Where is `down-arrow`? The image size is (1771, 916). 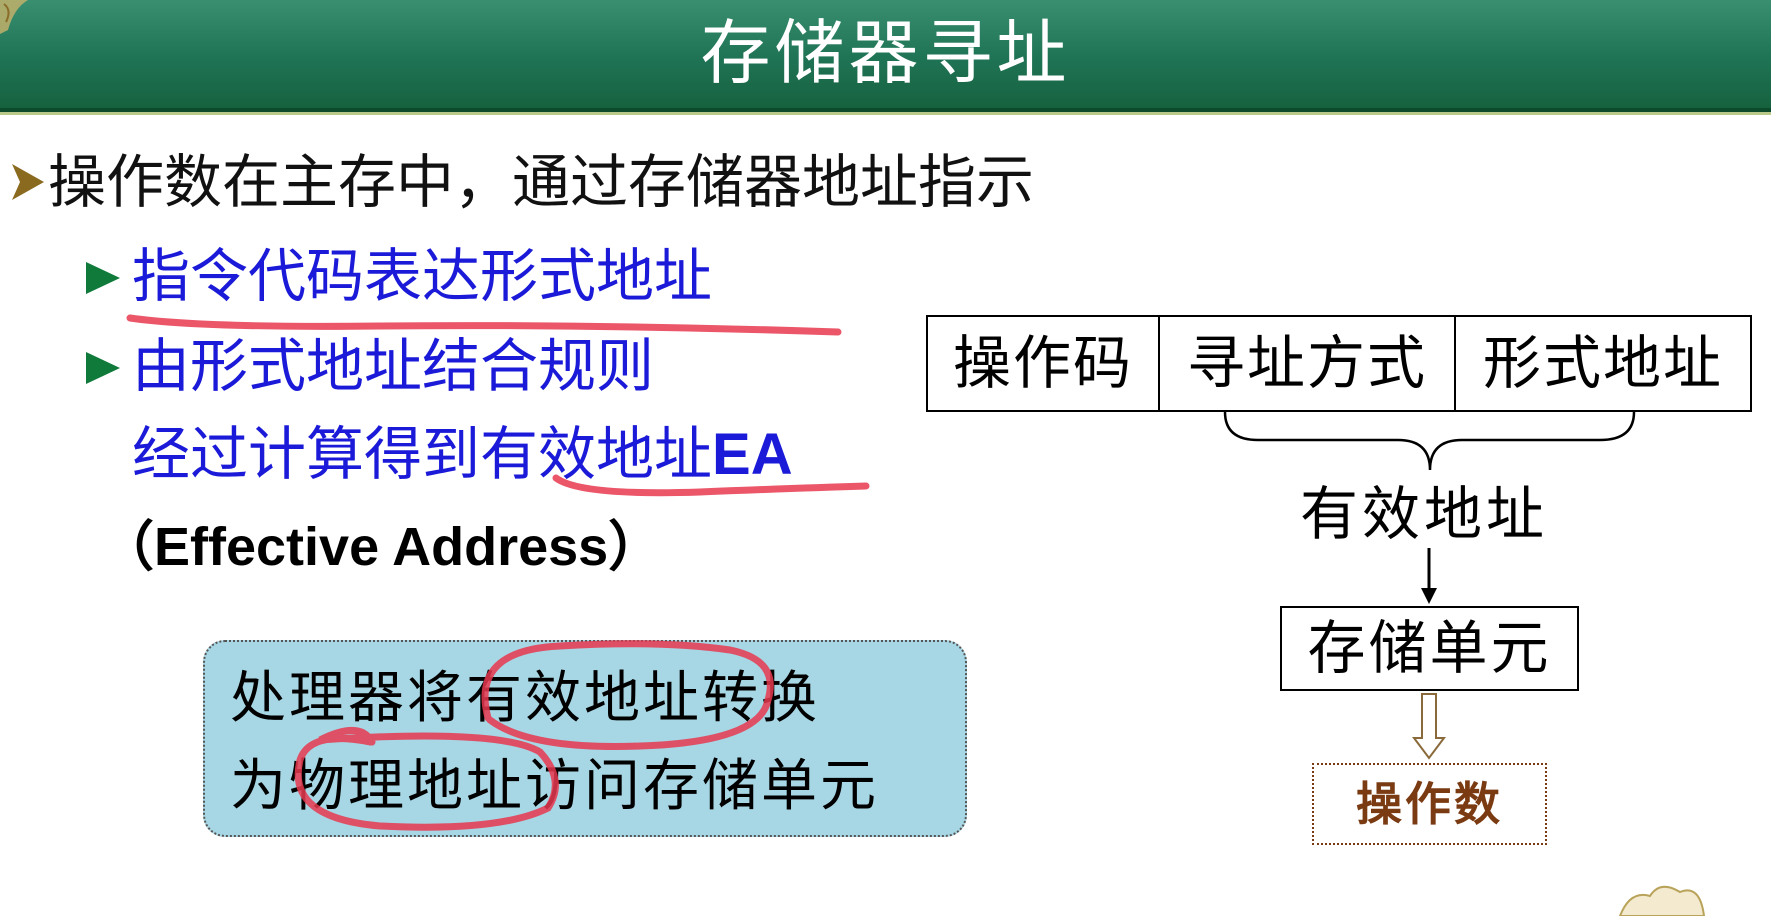 down-arrow is located at coordinates (1429, 576).